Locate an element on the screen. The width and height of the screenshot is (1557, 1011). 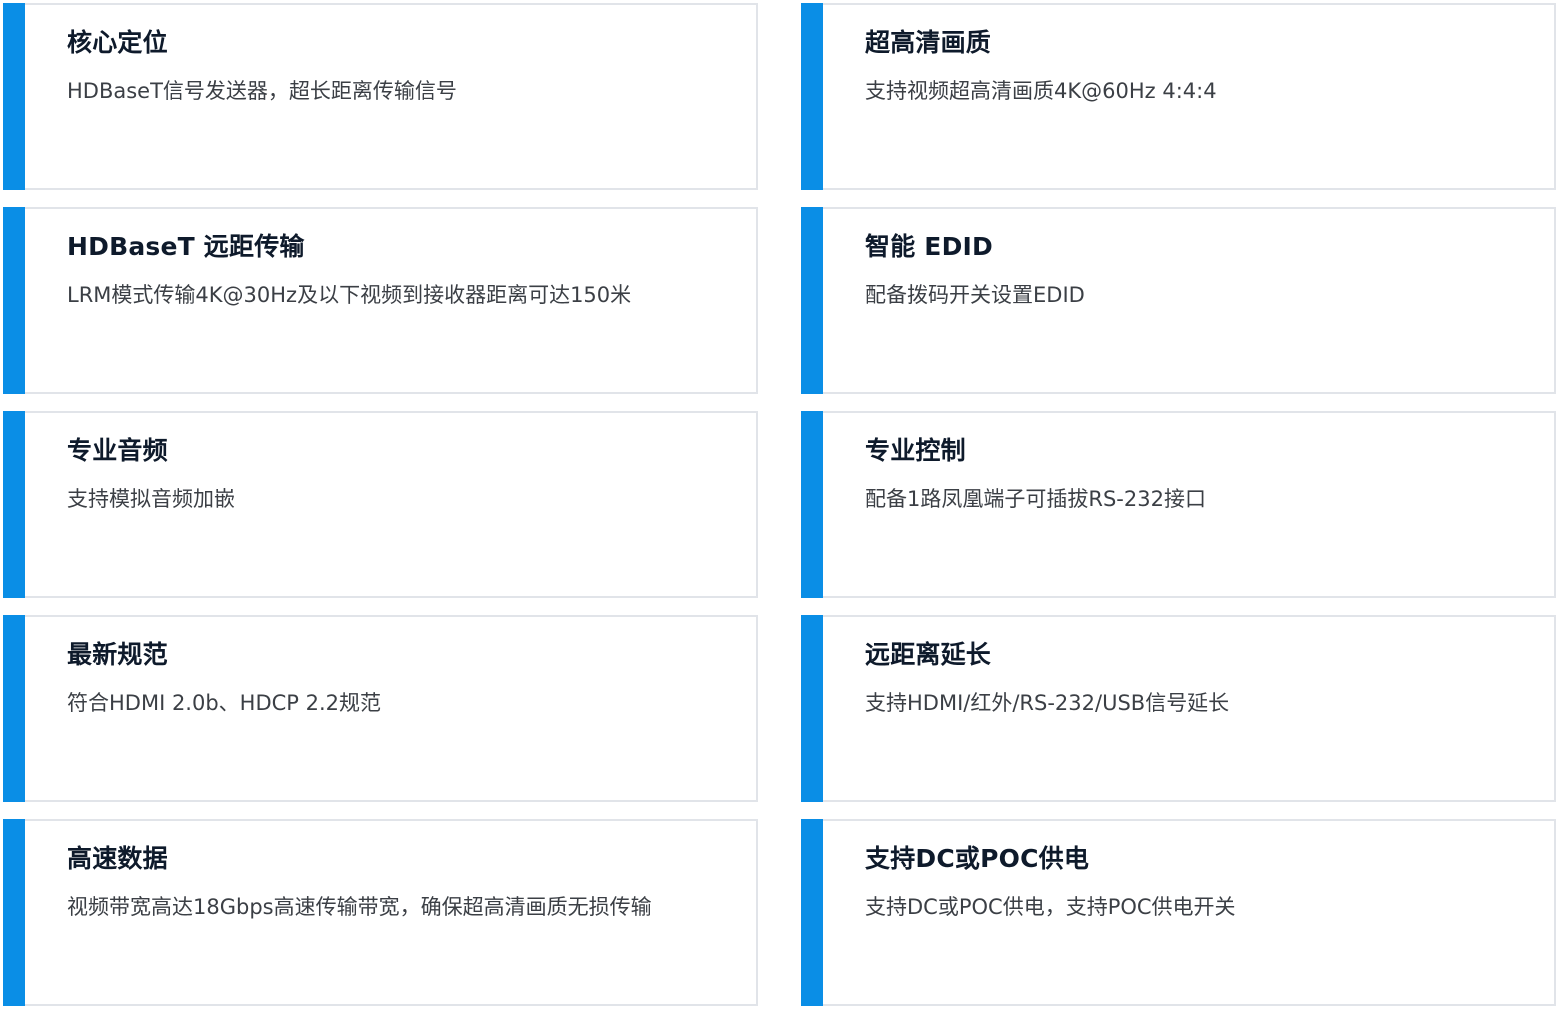
feature-description: 视频带宽高达18Gbps高速传输带宽，确保超高清画质无损传输 is located at coordinates (359, 907).